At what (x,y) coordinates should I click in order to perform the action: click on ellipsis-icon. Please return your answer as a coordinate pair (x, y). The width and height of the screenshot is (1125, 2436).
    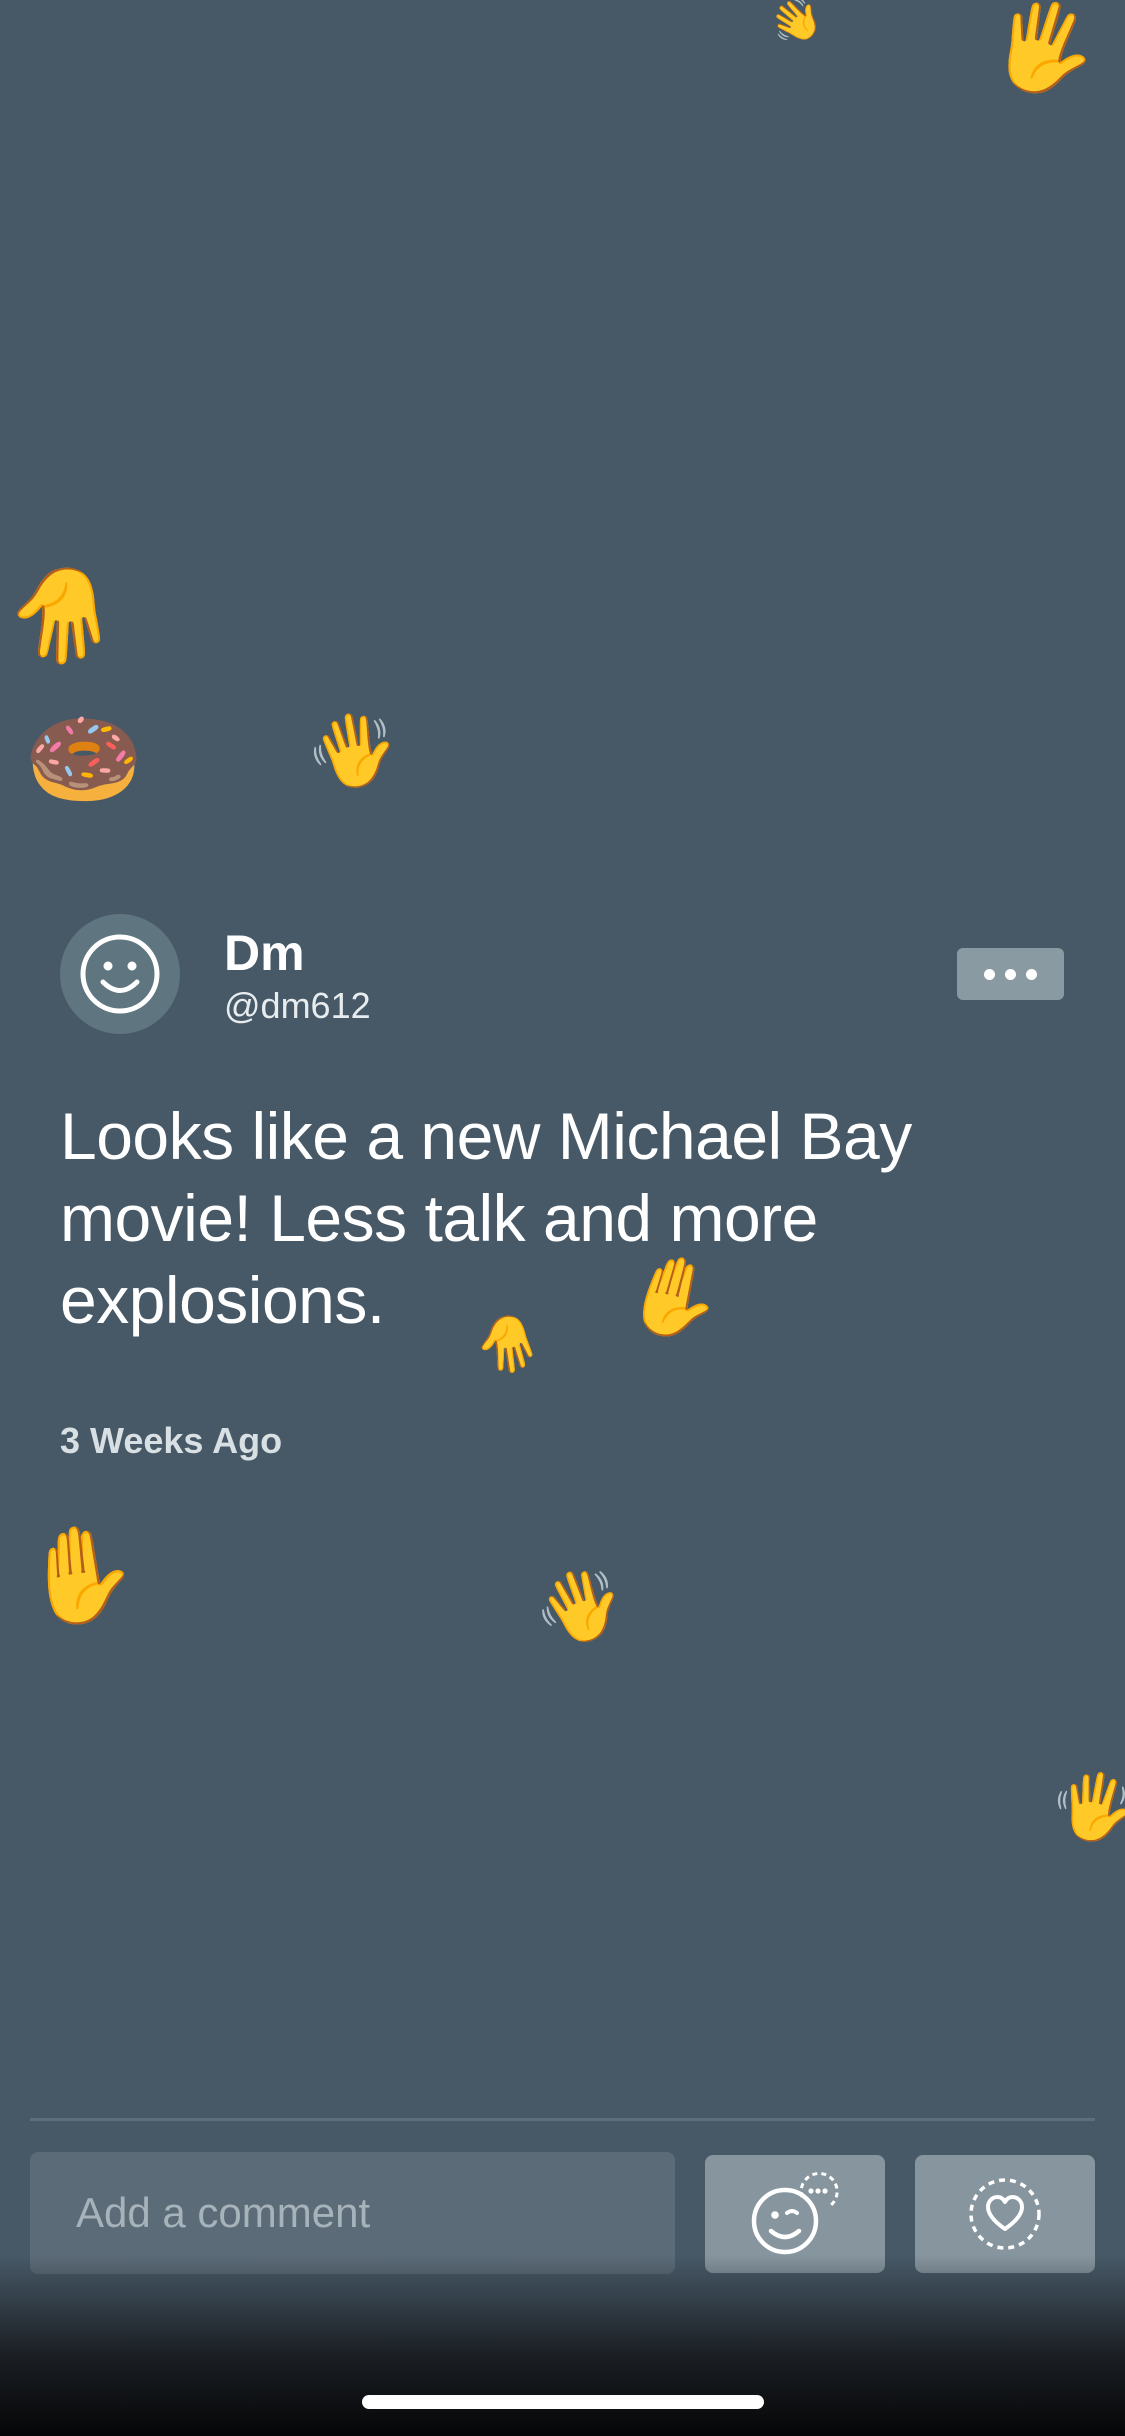
    Looking at the image, I should click on (989, 974).